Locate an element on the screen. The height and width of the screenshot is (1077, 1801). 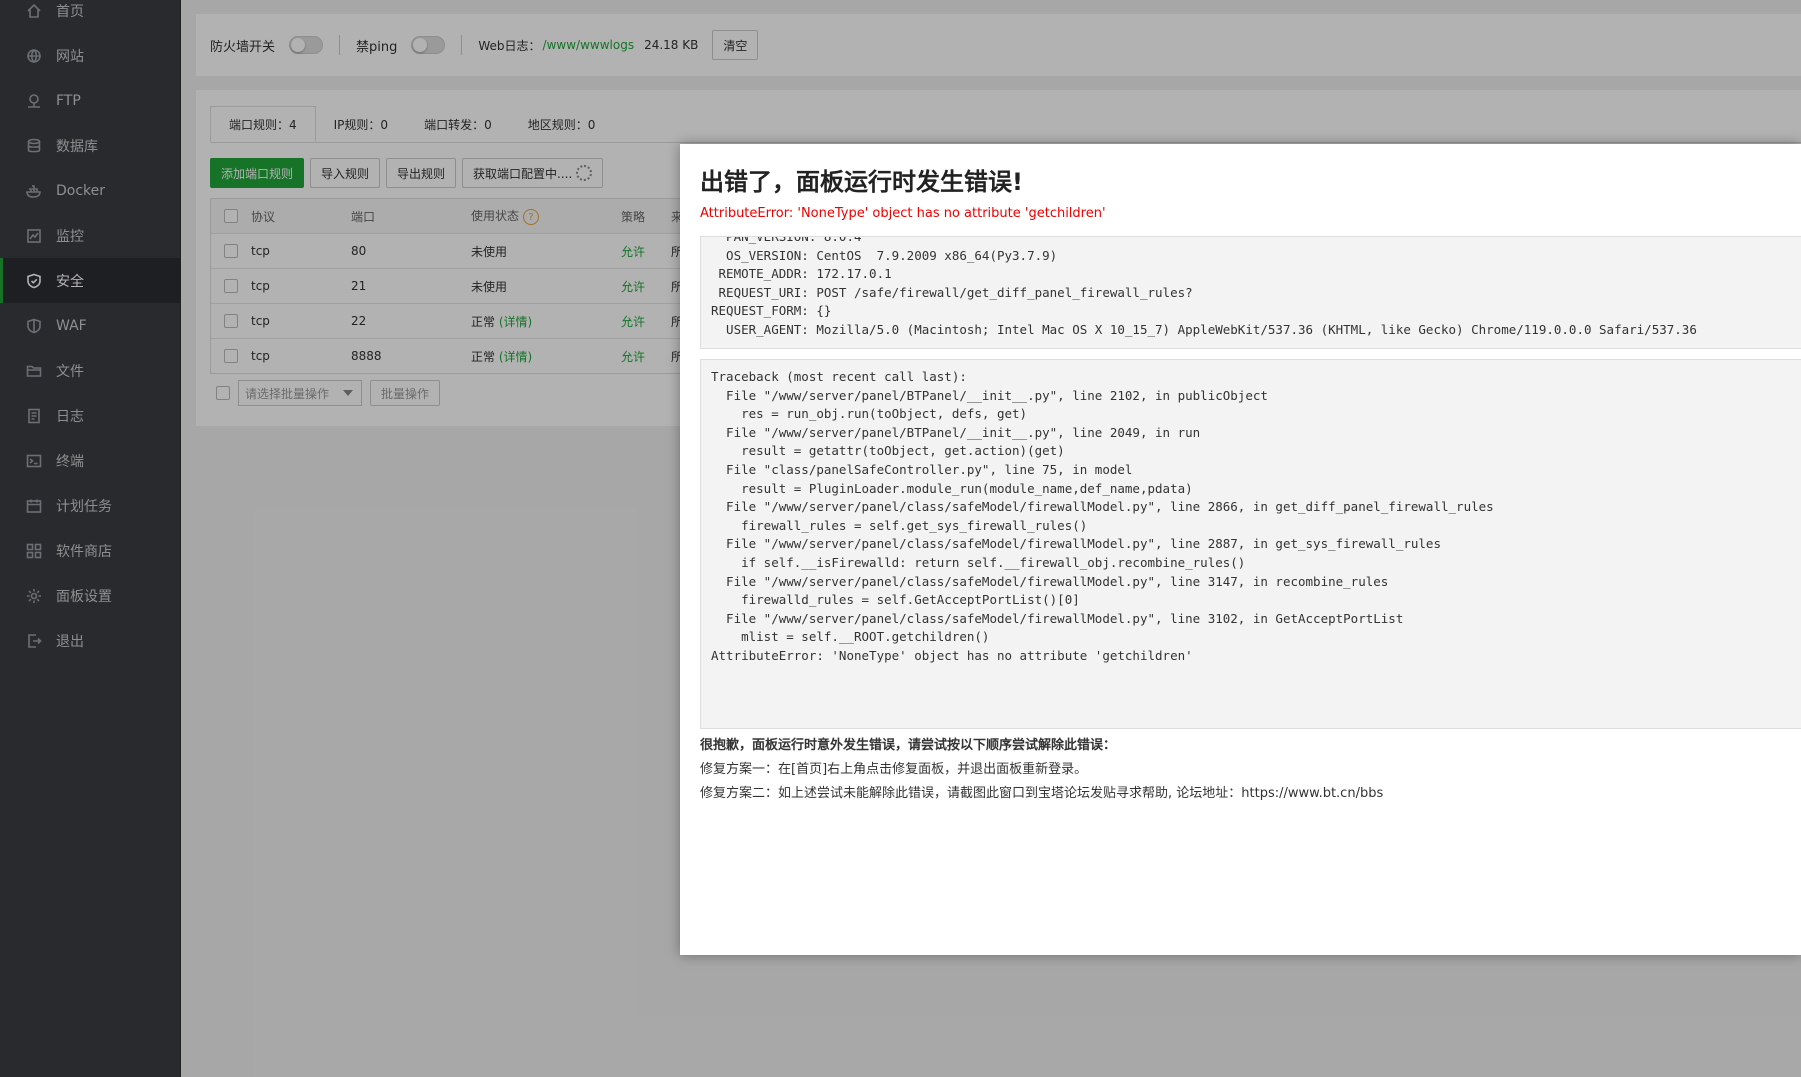
env-line: PAN_VERSION: 8.0.4 is located at coordinates (786, 240).